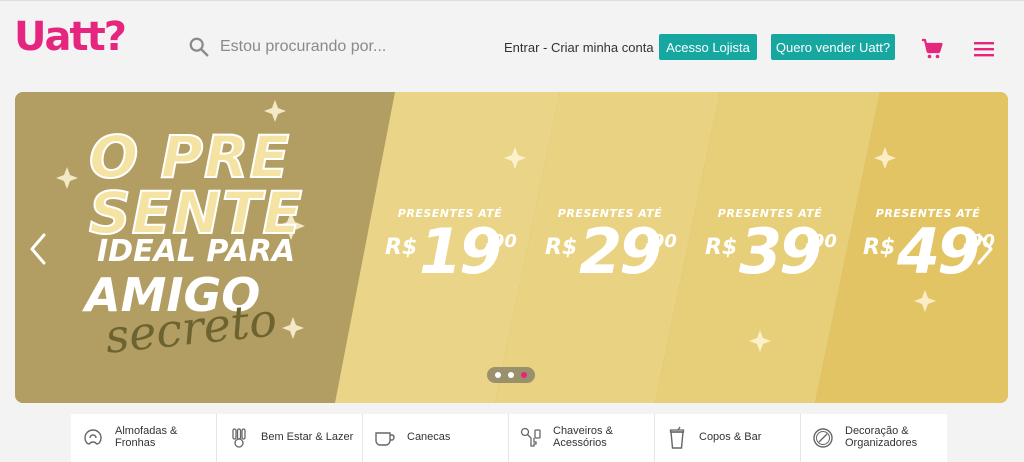  I want to click on keychain-icon, so click(530, 437).